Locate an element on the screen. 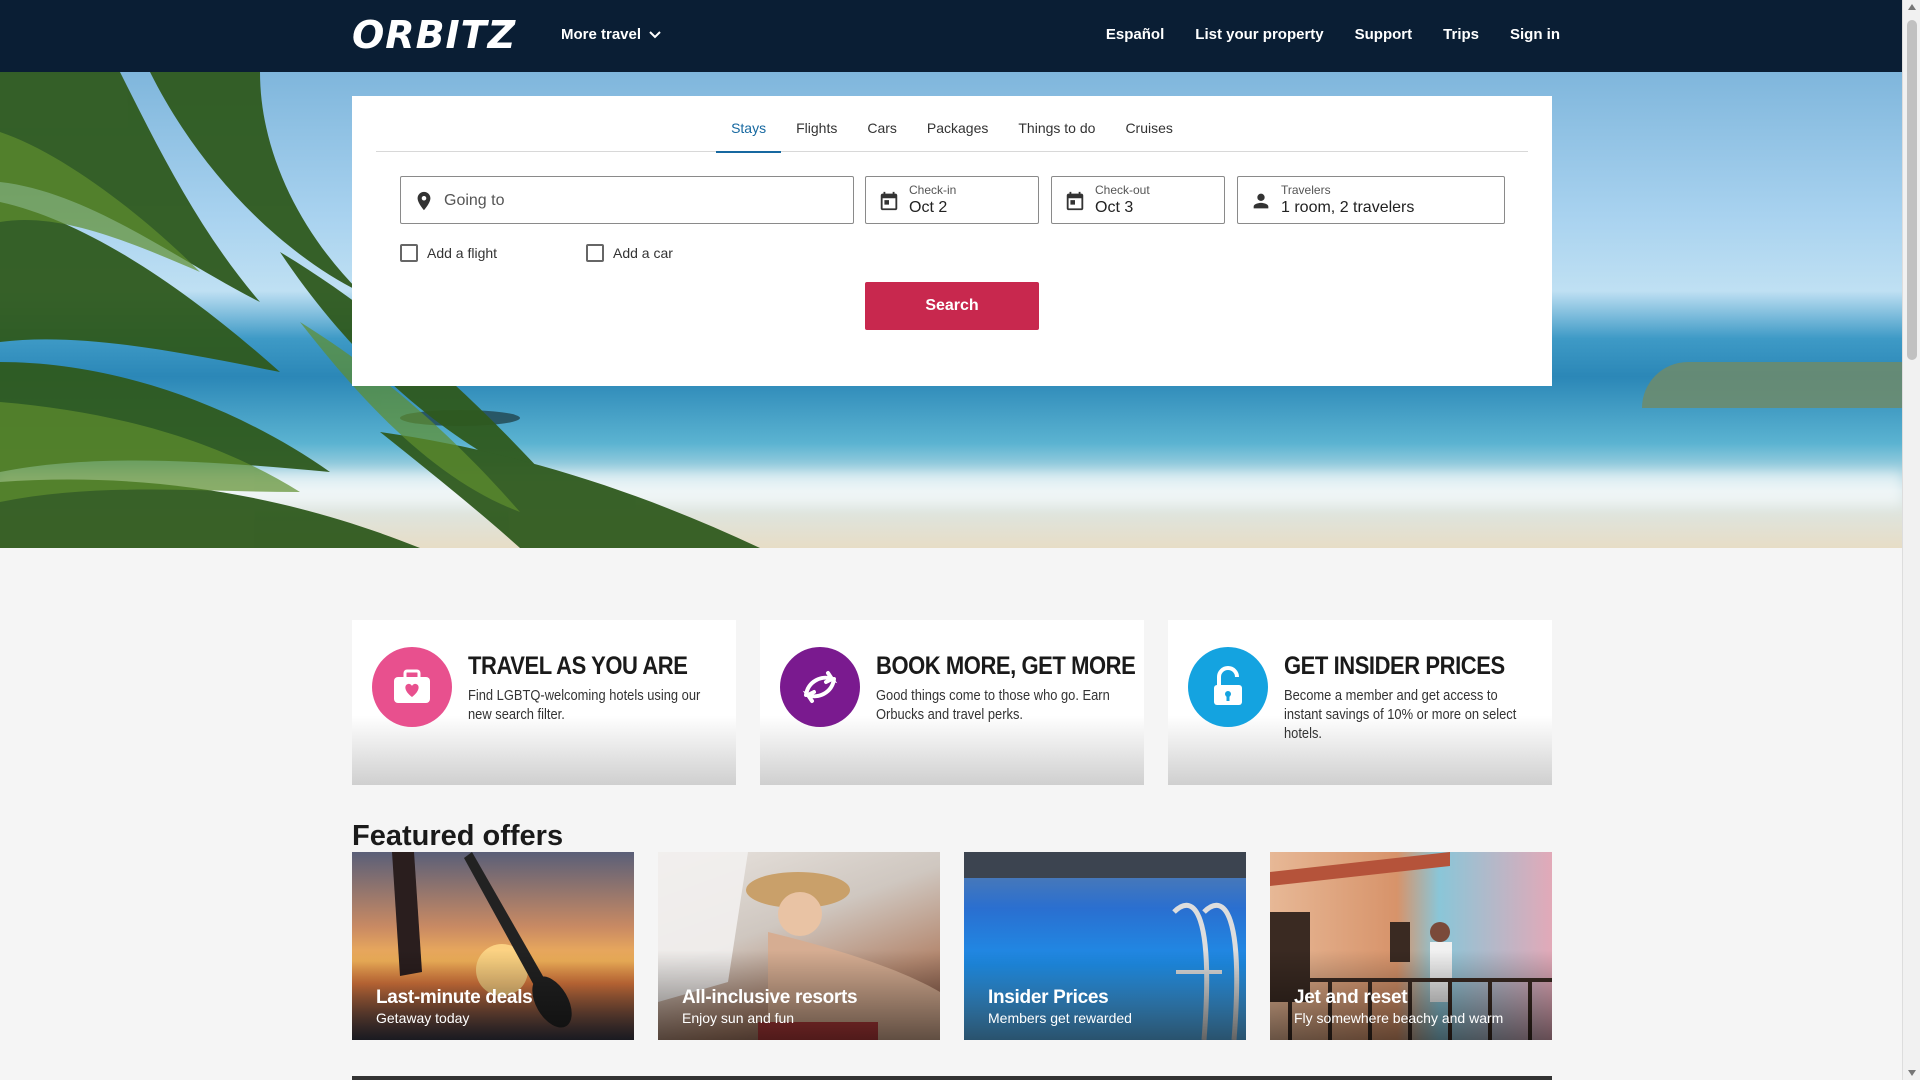 This screenshot has height=1080, width=1920. nav-list-property: List your property is located at coordinates (1259, 34).